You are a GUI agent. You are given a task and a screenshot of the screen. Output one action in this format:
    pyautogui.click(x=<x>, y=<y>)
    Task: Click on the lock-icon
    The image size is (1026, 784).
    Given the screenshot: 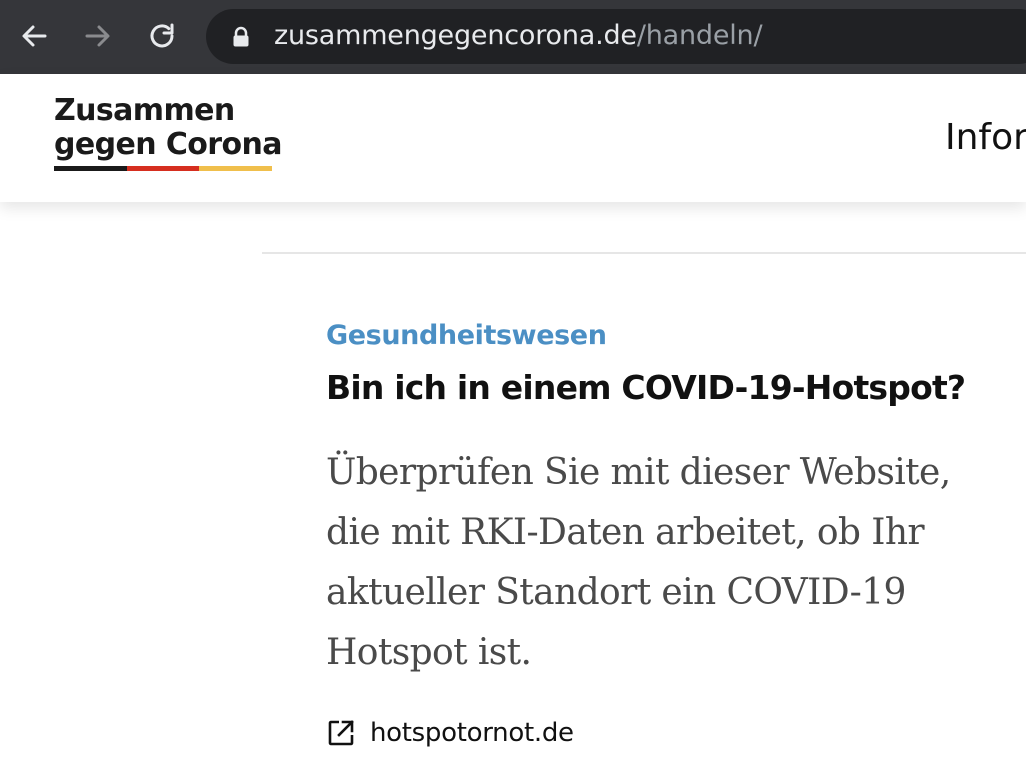 What is the action you would take?
    pyautogui.click(x=241, y=36)
    